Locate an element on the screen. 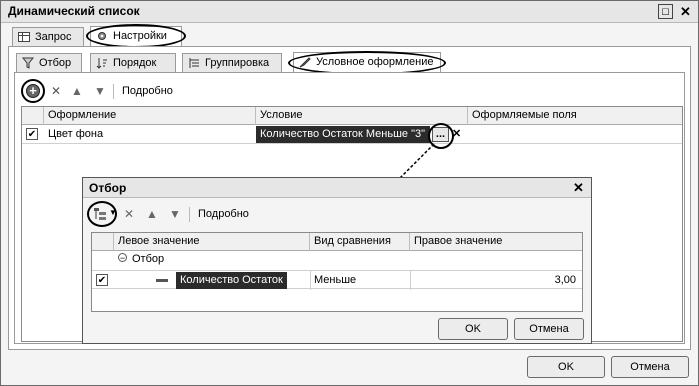 This screenshot has width=699, height=386. filter-dialog-titlebar is located at coordinates (337, 188).